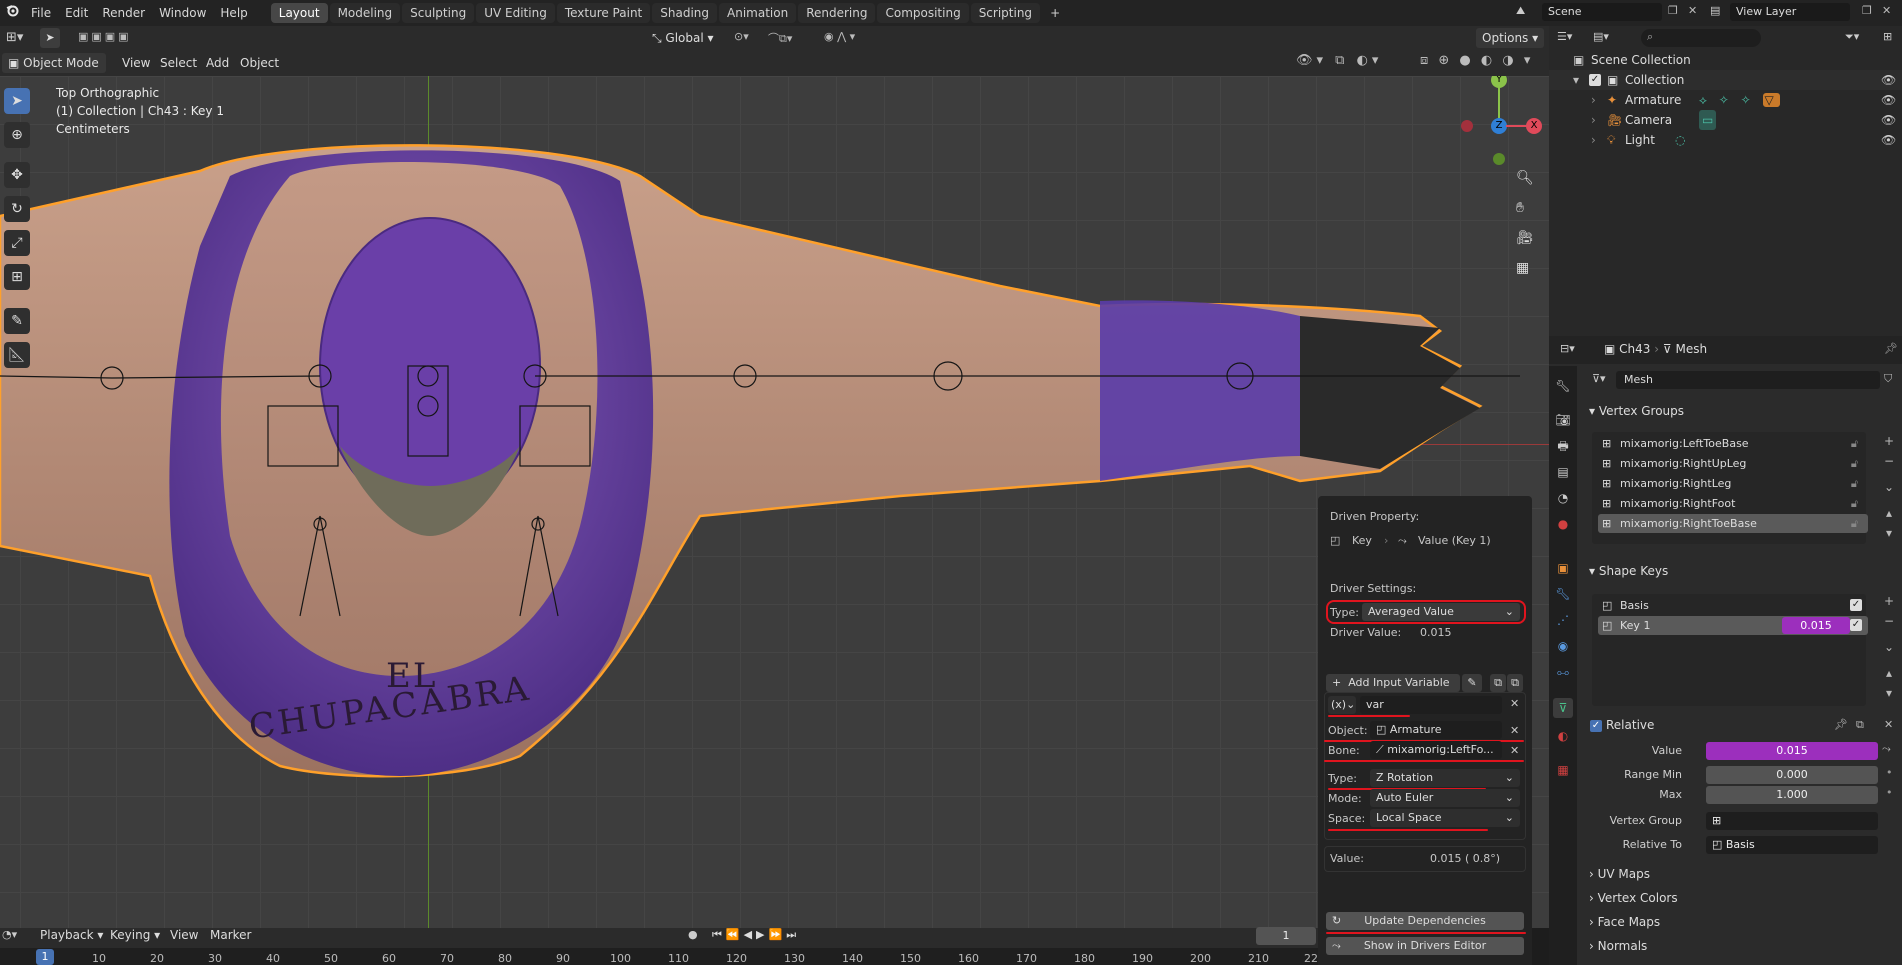  What do you see at coordinates (684, 13) in the screenshot?
I see `tab-shading: Shading` at bounding box center [684, 13].